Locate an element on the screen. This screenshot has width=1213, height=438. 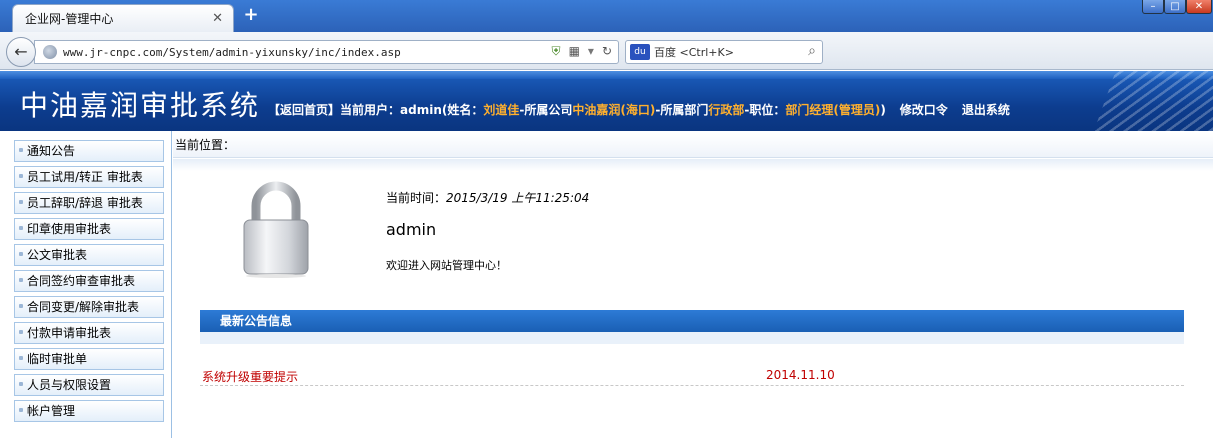
back-home-link: 【返回首页】 is located at coordinates (304, 110).